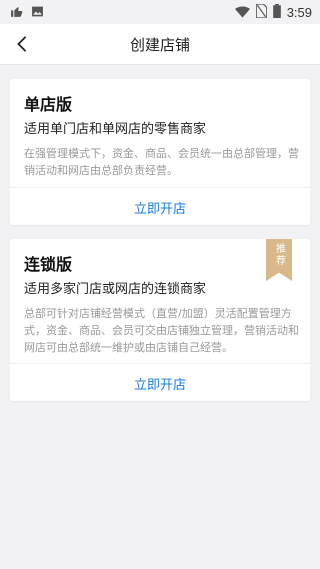 The image size is (320, 569). Describe the element at coordinates (279, 255) in the screenshot. I see `badge-label: 推荐` at that location.